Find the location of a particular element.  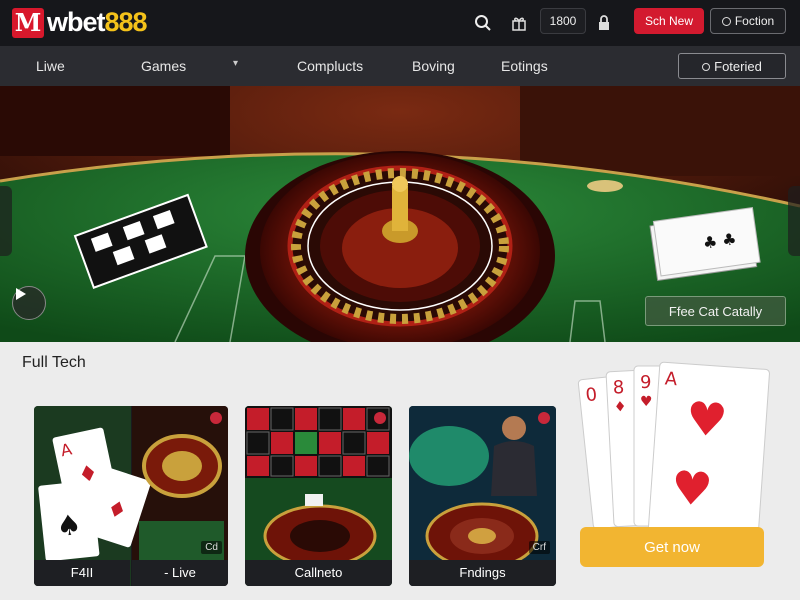

section-title: Full Tech is located at coordinates (54, 362).